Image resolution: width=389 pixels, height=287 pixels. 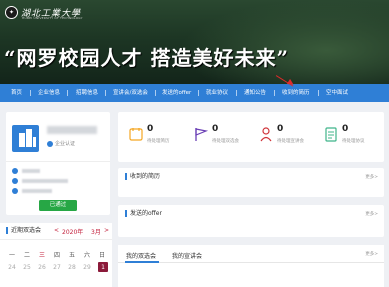 I want to click on company-name-redacted, so click(x=72, y=130).